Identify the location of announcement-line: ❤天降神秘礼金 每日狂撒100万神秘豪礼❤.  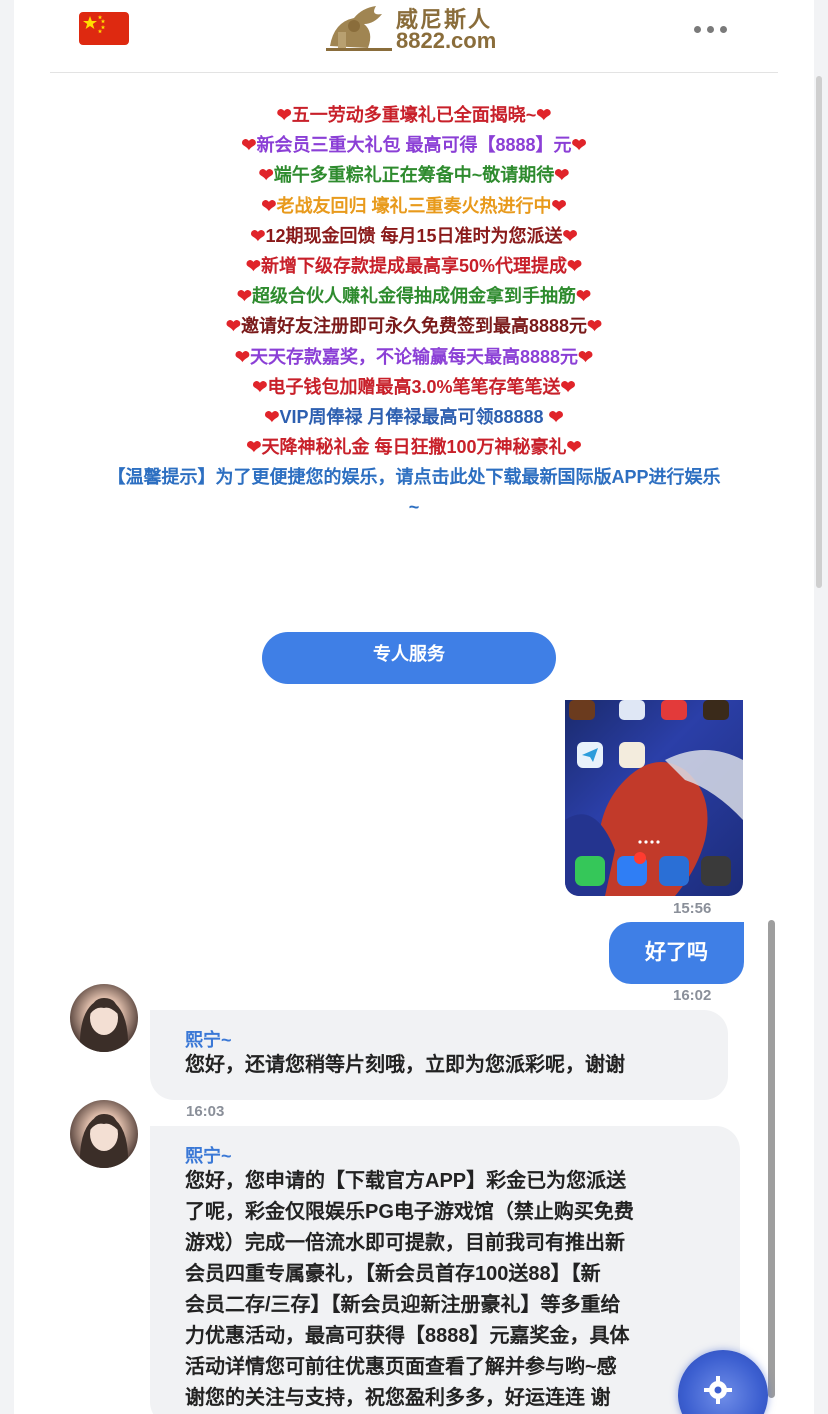
(414, 447).